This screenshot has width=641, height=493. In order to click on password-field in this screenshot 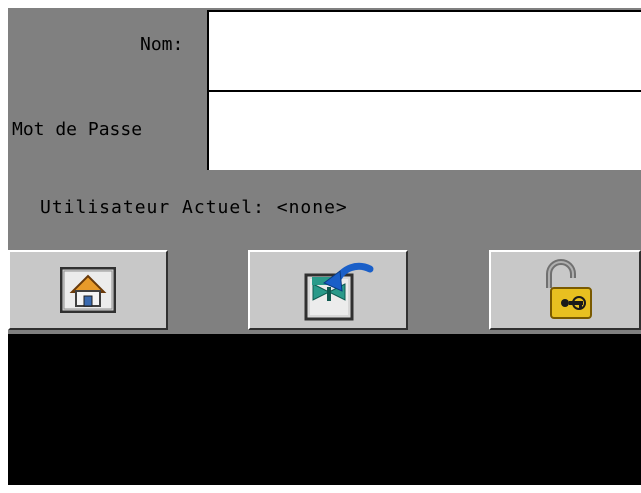, I will do `click(424, 130)`.